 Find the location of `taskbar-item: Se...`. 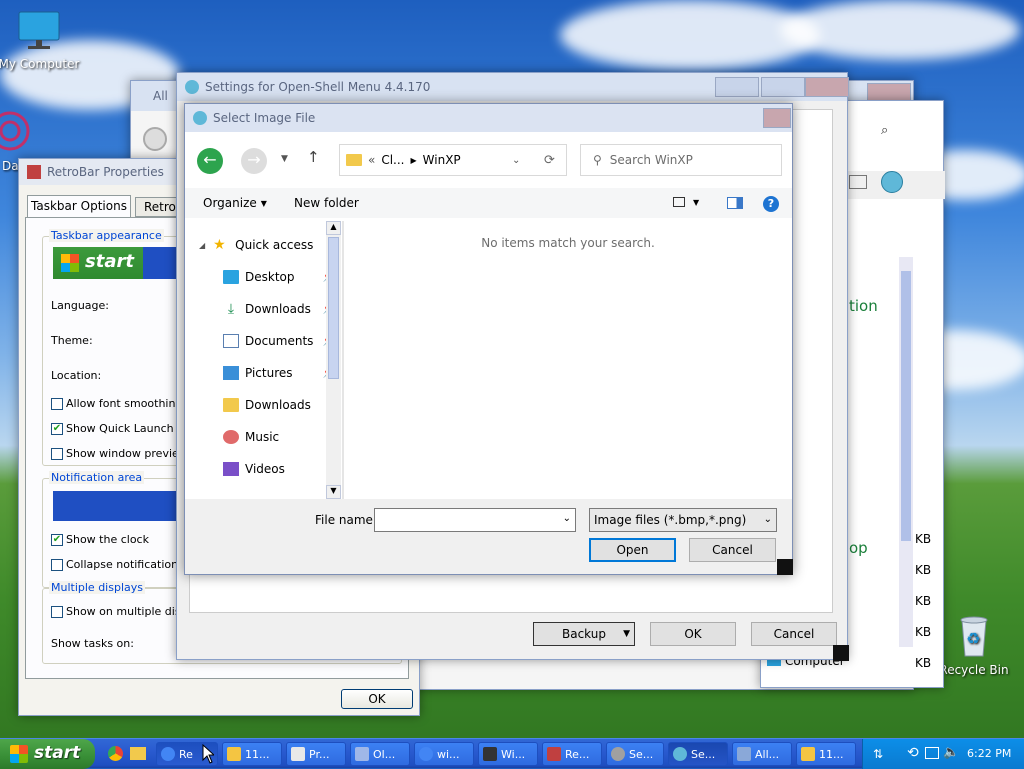

taskbar-item: Se... is located at coordinates (635, 754).